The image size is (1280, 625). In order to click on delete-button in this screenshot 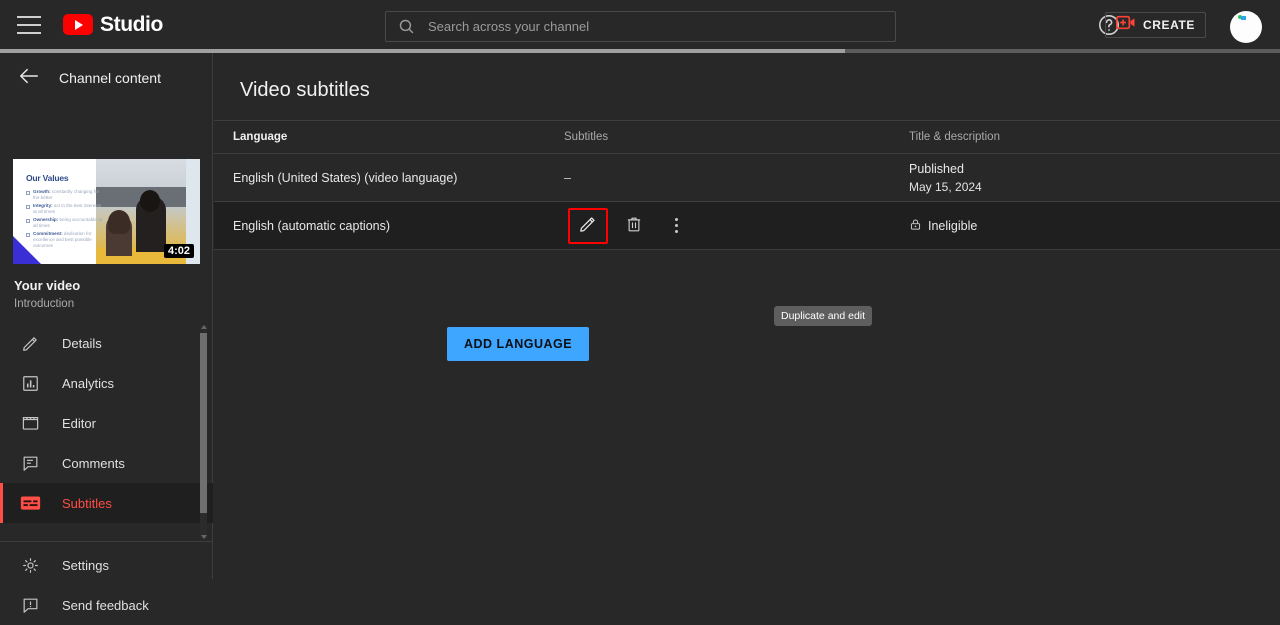, I will do `click(634, 226)`.